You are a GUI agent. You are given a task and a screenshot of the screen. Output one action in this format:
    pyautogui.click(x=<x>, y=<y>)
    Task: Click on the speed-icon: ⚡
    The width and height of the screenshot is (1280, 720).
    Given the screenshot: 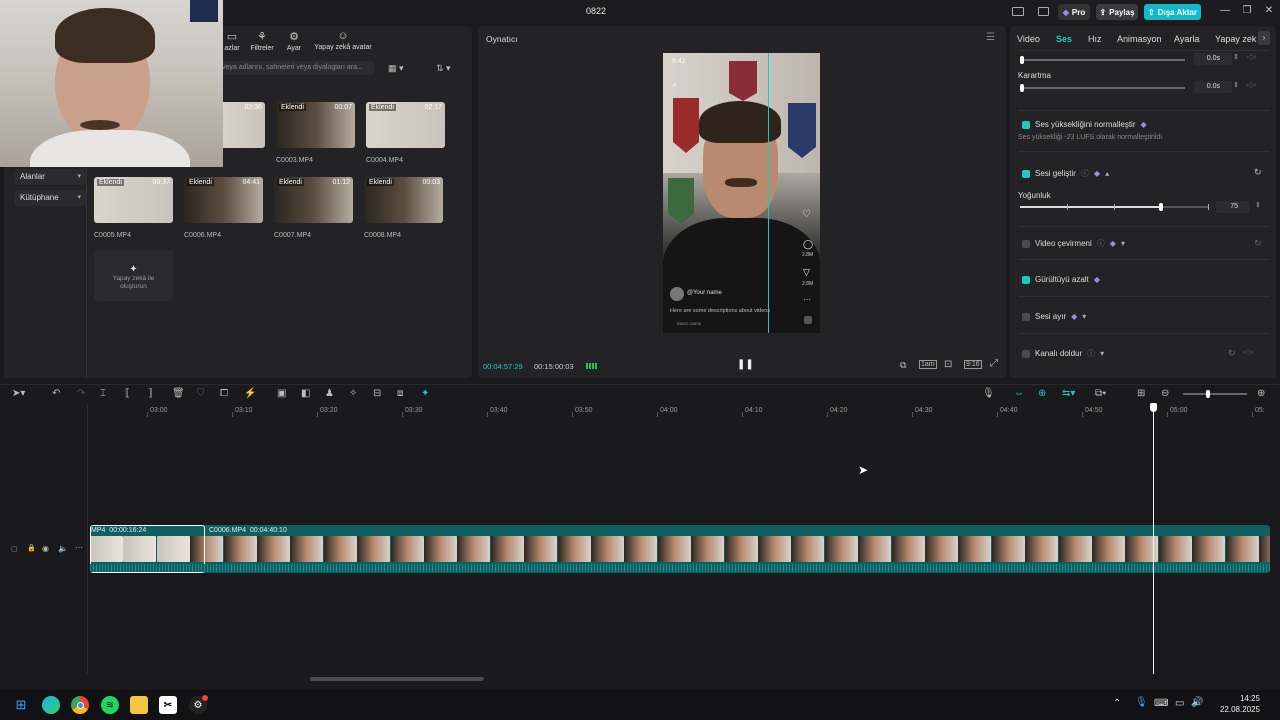 What is the action you would take?
    pyautogui.click(x=250, y=393)
    